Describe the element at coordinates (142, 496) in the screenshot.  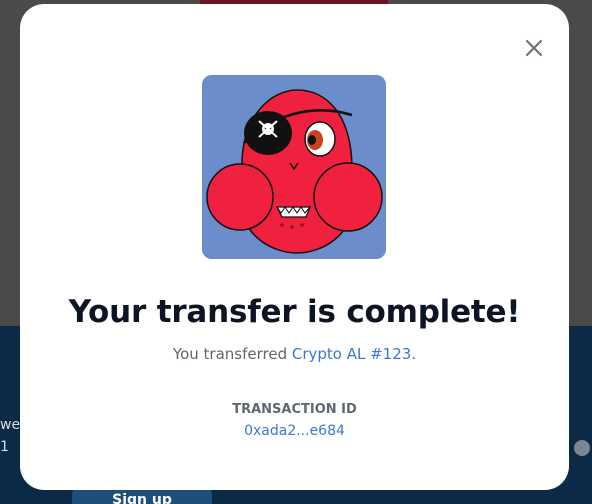
I see `background-signup-button: Sign up` at that location.